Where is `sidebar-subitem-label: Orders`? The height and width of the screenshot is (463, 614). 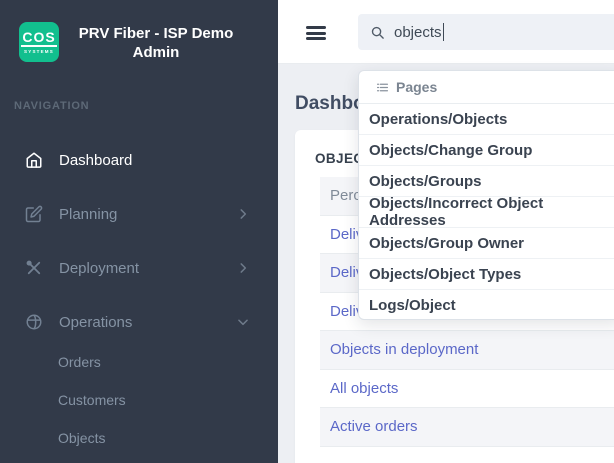
sidebar-subitem-label: Orders is located at coordinates (79, 362).